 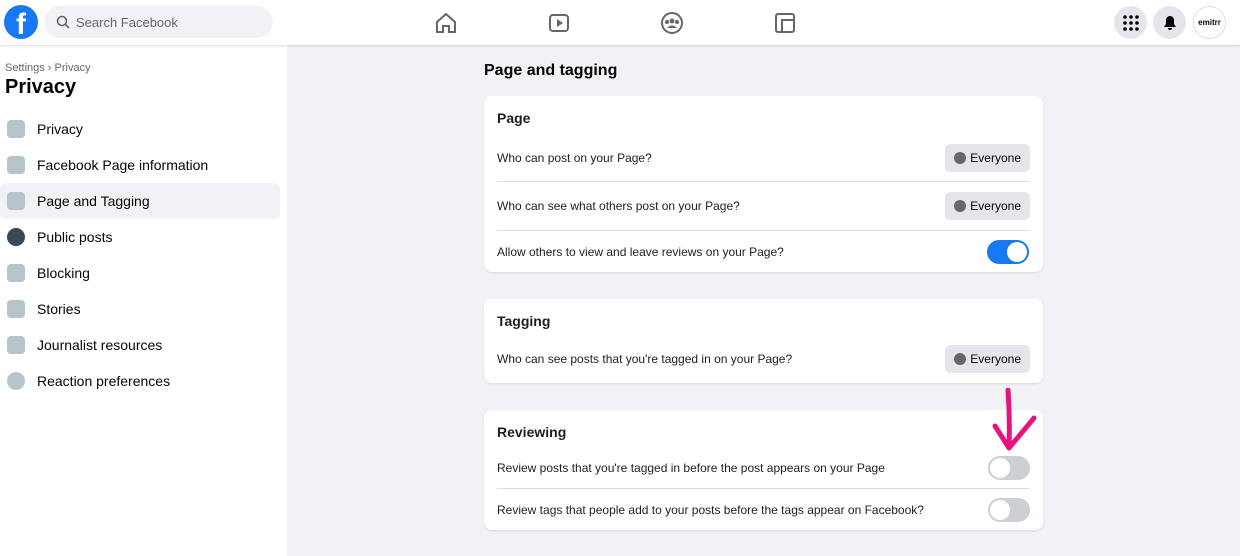 What do you see at coordinates (1009, 509) in the screenshot?
I see `review-tags-toggle` at bounding box center [1009, 509].